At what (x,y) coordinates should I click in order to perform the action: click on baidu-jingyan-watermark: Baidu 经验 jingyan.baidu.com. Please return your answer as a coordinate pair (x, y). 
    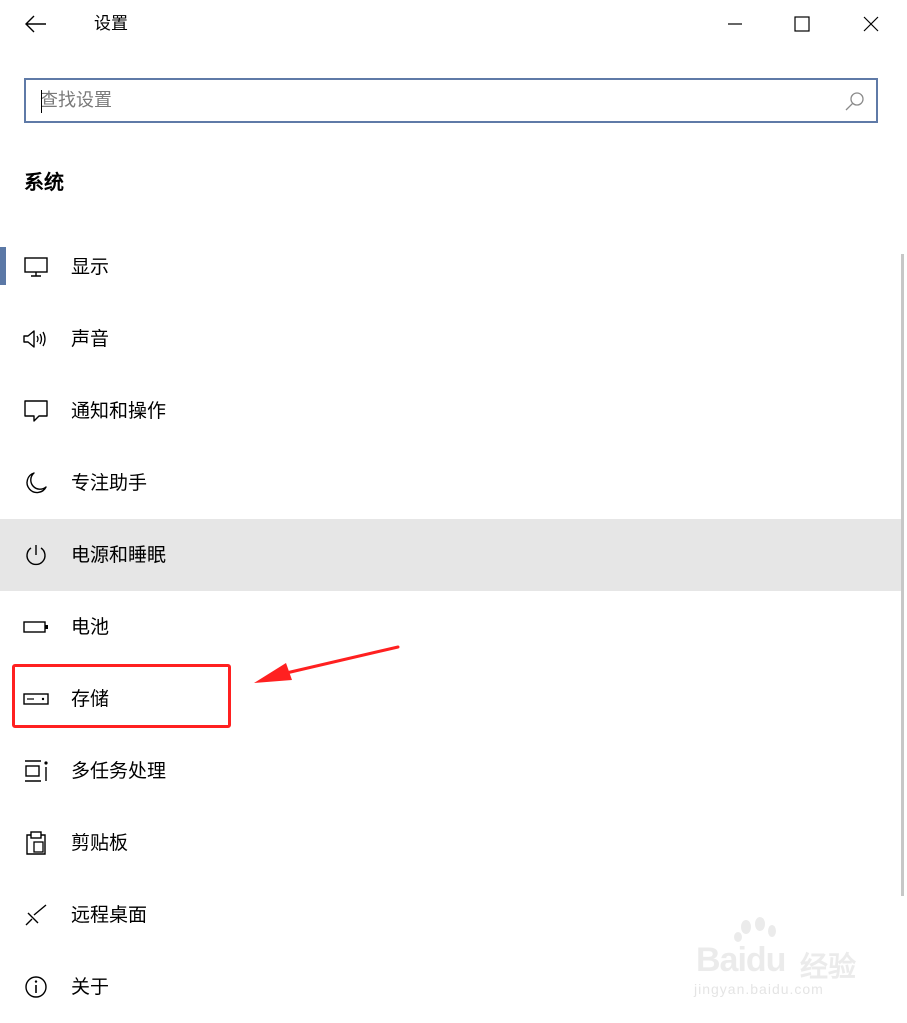
    Looking at the image, I should click on (780, 960).